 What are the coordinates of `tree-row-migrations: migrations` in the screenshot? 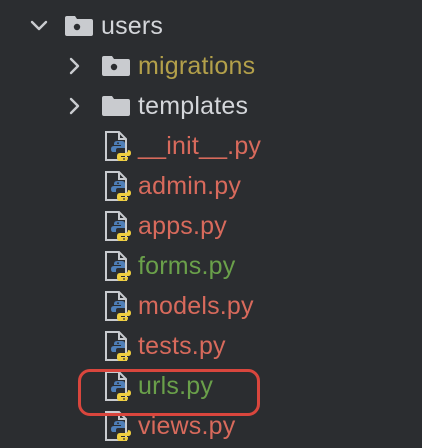 It's located at (211, 66).